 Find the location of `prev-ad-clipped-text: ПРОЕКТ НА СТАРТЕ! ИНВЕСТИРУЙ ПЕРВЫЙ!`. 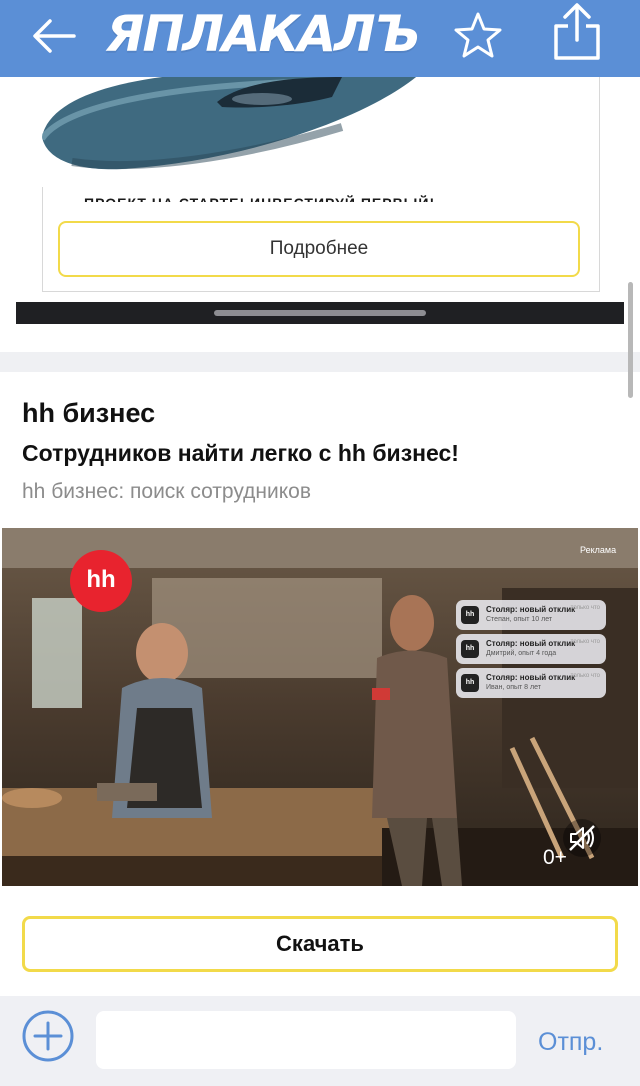

prev-ad-clipped-text: ПРОЕКТ НА СТАРТЕ! ИНВЕСТИРУЙ ПЕРВЫЙ! is located at coordinates (324, 196).